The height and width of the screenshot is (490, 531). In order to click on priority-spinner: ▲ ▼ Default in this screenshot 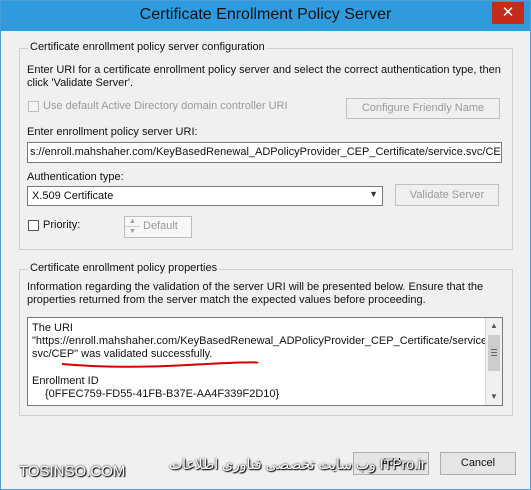, I will do `click(158, 227)`.